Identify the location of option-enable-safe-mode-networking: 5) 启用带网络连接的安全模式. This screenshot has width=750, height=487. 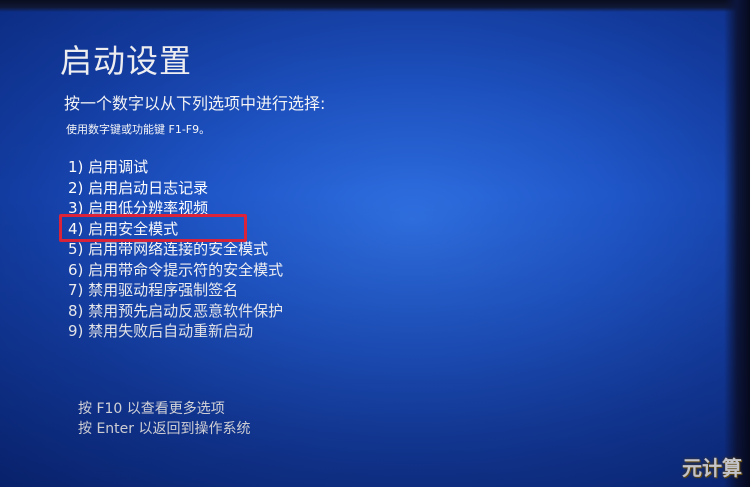
(175, 249).